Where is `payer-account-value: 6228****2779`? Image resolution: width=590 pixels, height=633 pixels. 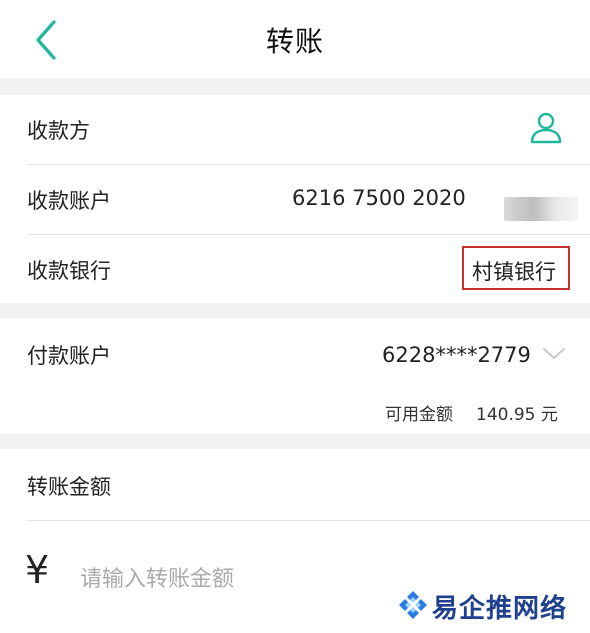
payer-account-value: 6228****2779 is located at coordinates (456, 355).